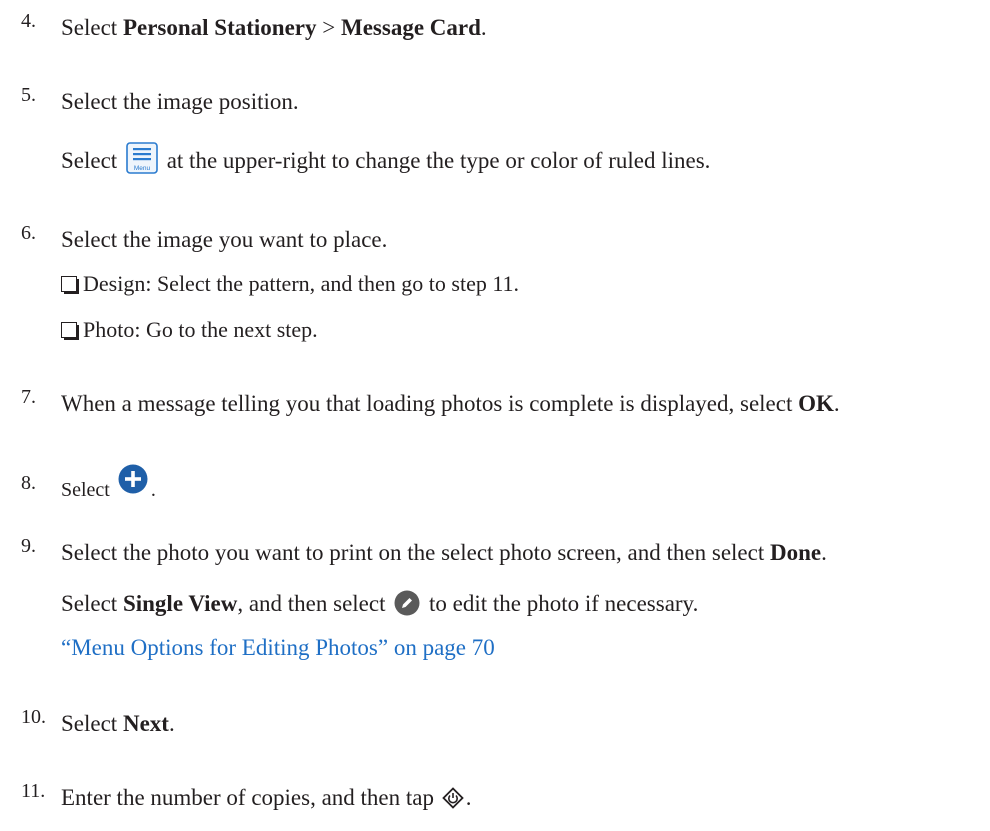  I want to click on step-text: Select ., so click(108, 483).